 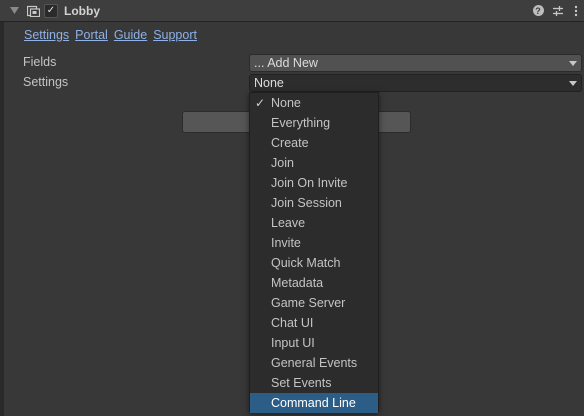 I want to click on script-icon, so click(x=33, y=10).